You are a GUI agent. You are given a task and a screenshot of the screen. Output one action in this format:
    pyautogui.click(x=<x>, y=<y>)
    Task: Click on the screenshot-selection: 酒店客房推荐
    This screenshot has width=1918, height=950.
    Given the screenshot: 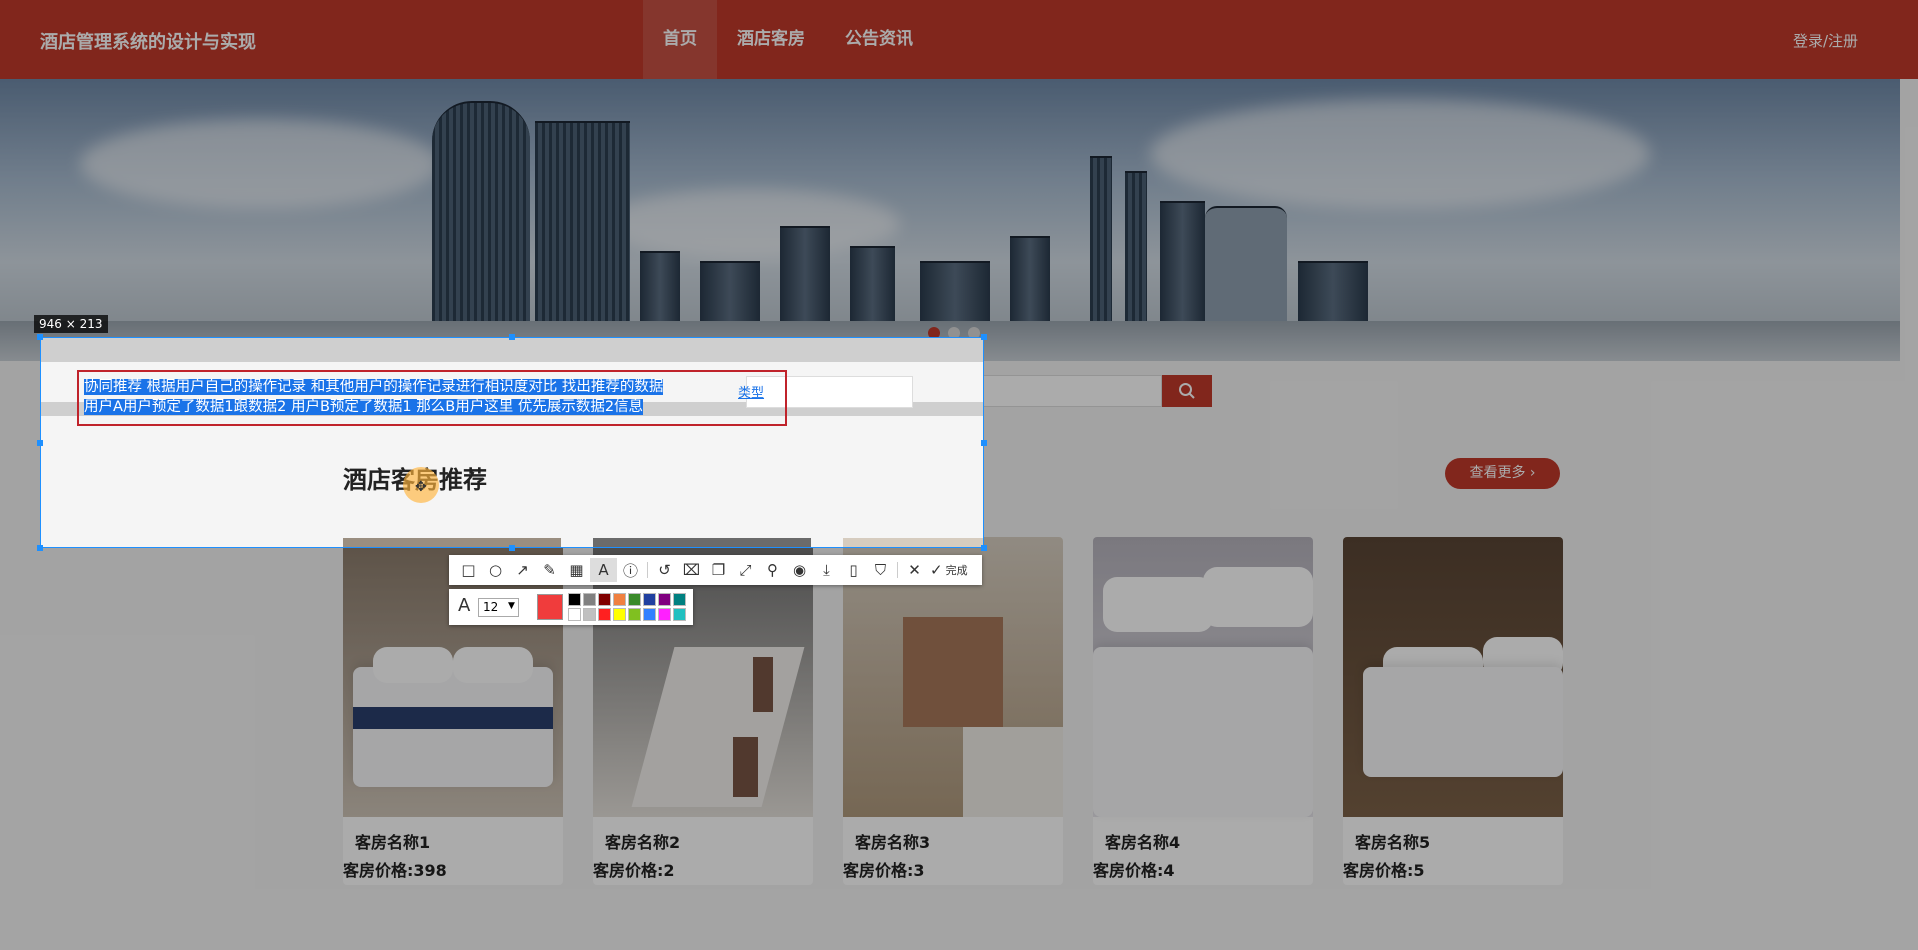 What is the action you would take?
    pyautogui.click(x=512, y=442)
    